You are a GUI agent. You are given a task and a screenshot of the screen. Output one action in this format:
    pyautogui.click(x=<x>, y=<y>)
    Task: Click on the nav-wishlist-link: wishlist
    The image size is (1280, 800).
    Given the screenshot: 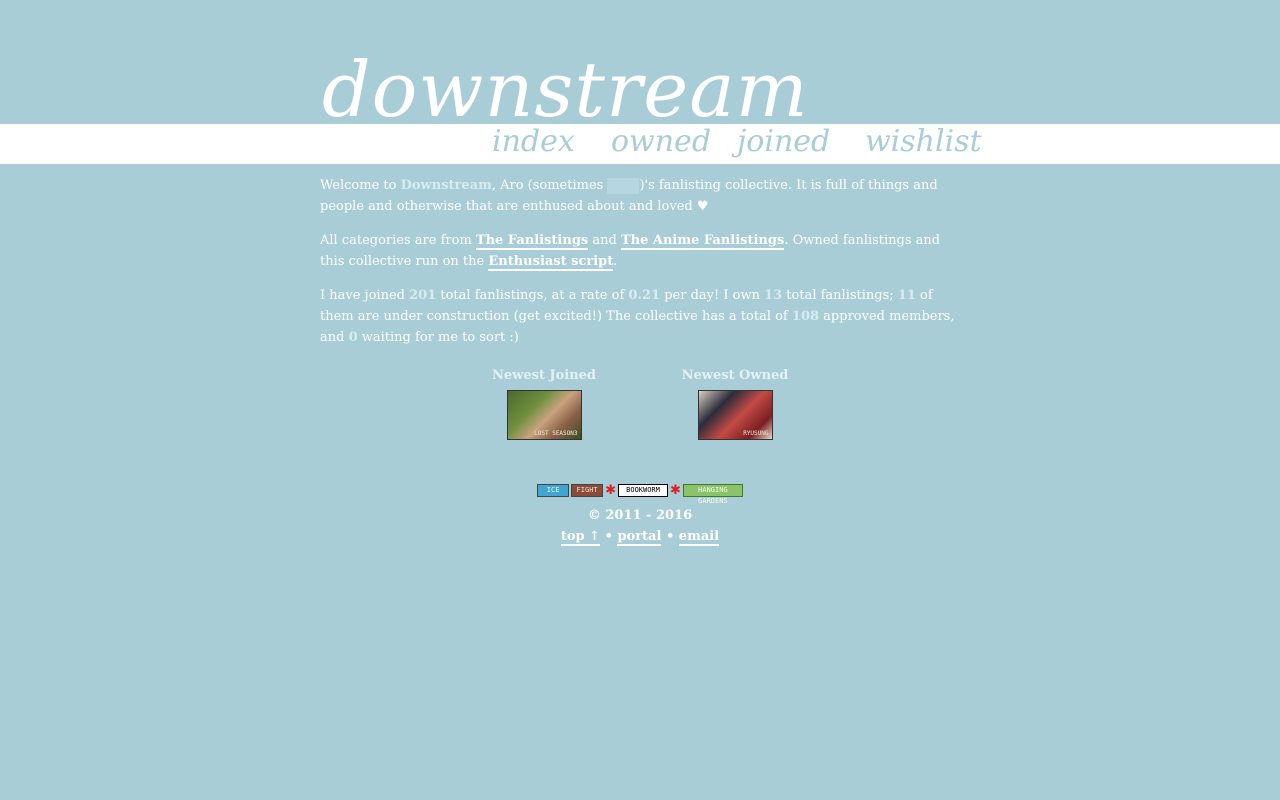 What is the action you would take?
    pyautogui.click(x=923, y=142)
    